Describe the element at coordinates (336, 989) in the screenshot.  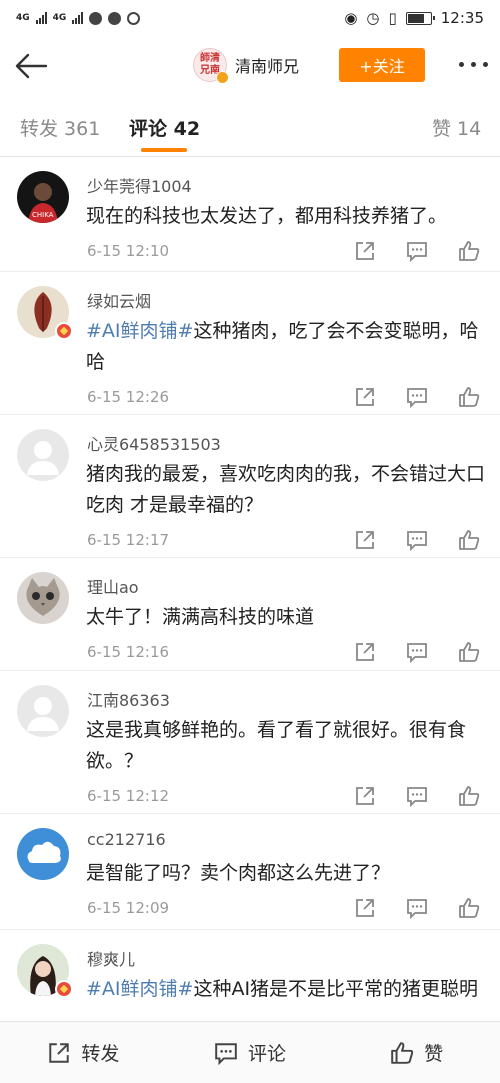
I see `comment-body: 这种AI猪是不是比平常的猪更聪明` at that location.